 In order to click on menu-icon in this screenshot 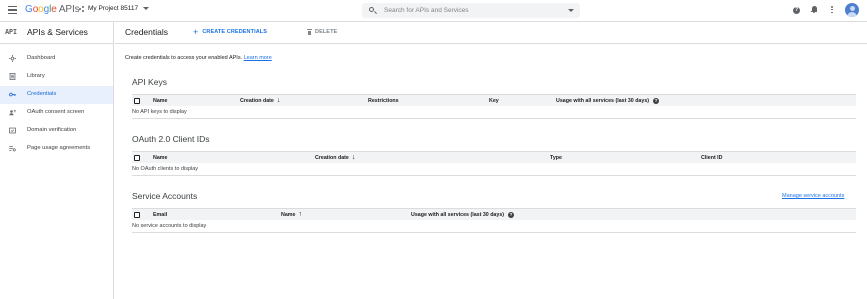, I will do `click(12, 10)`.